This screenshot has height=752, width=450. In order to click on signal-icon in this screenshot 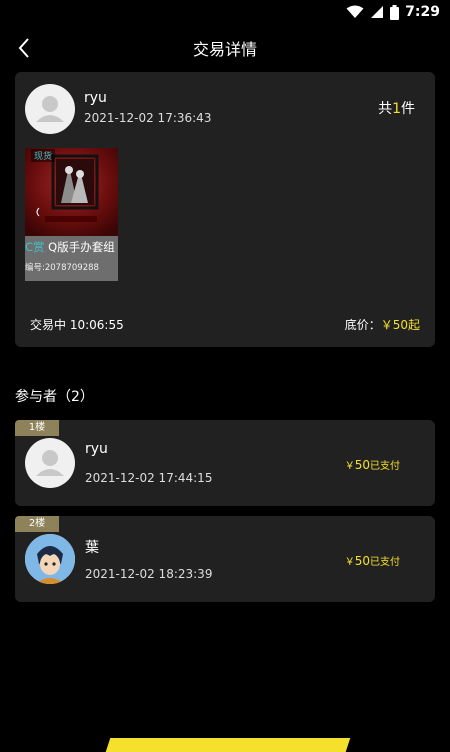, I will do `click(377, 12)`.